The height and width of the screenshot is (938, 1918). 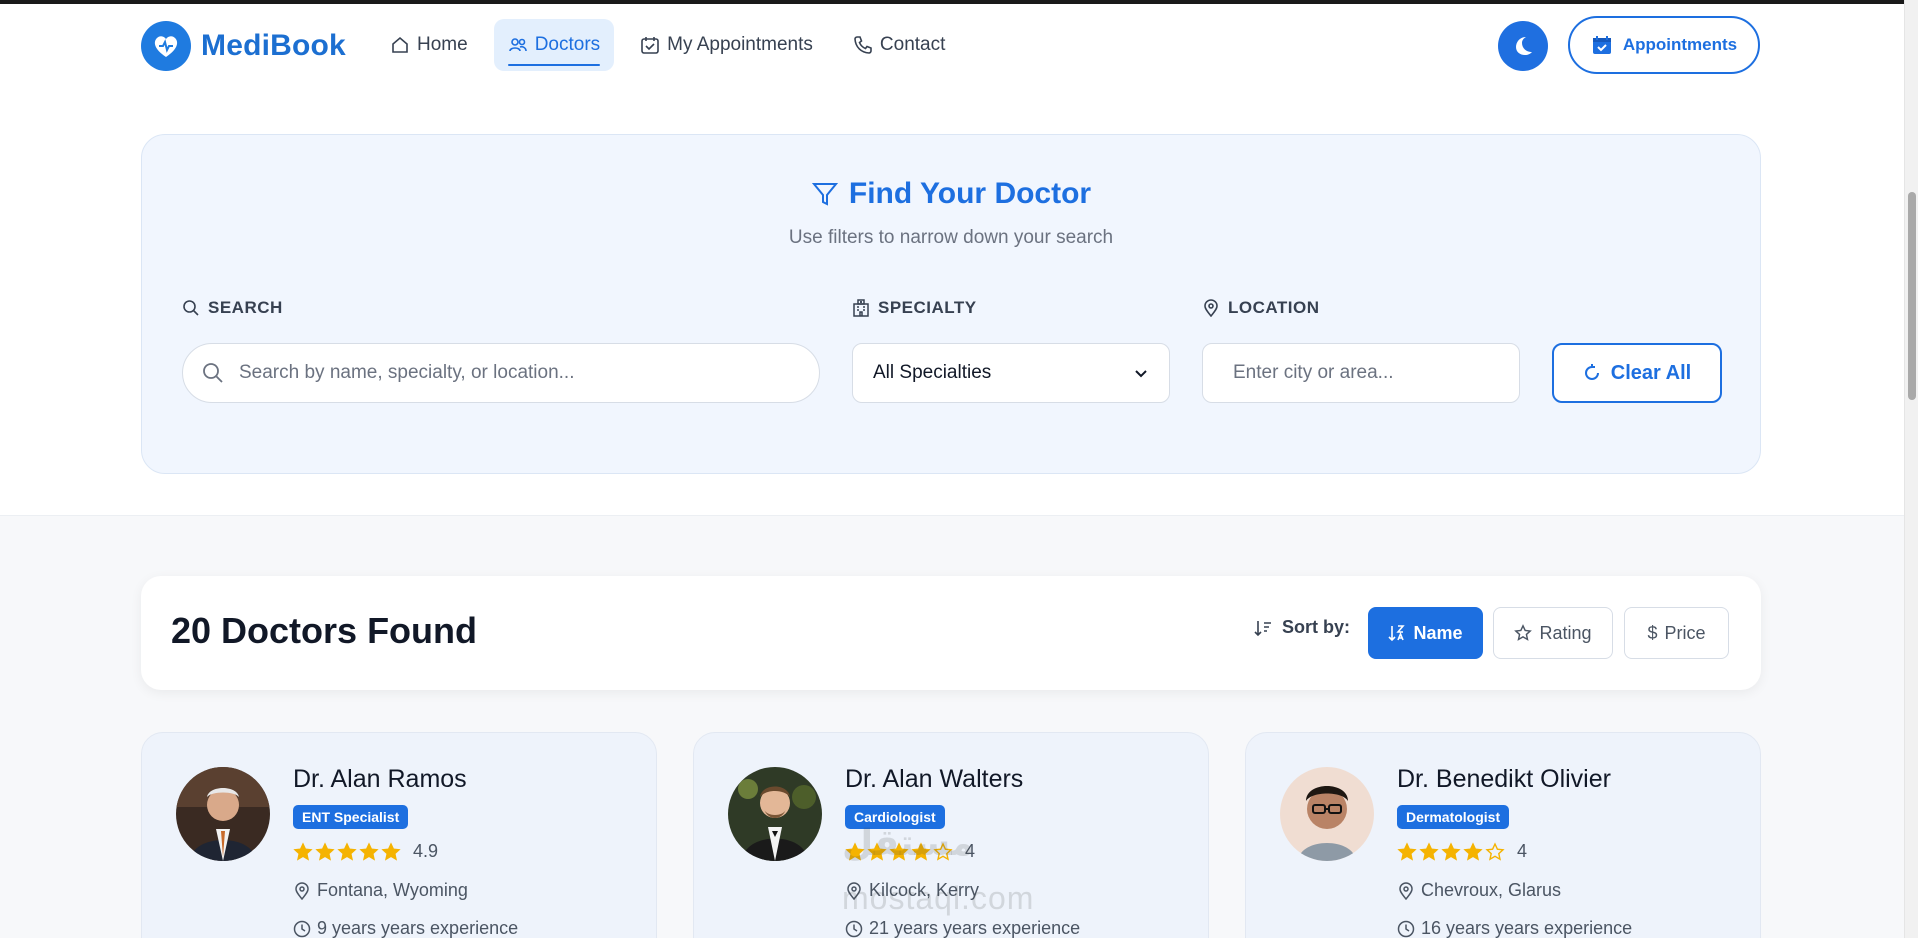 I want to click on brand-logo: MediBook, so click(x=243, y=46).